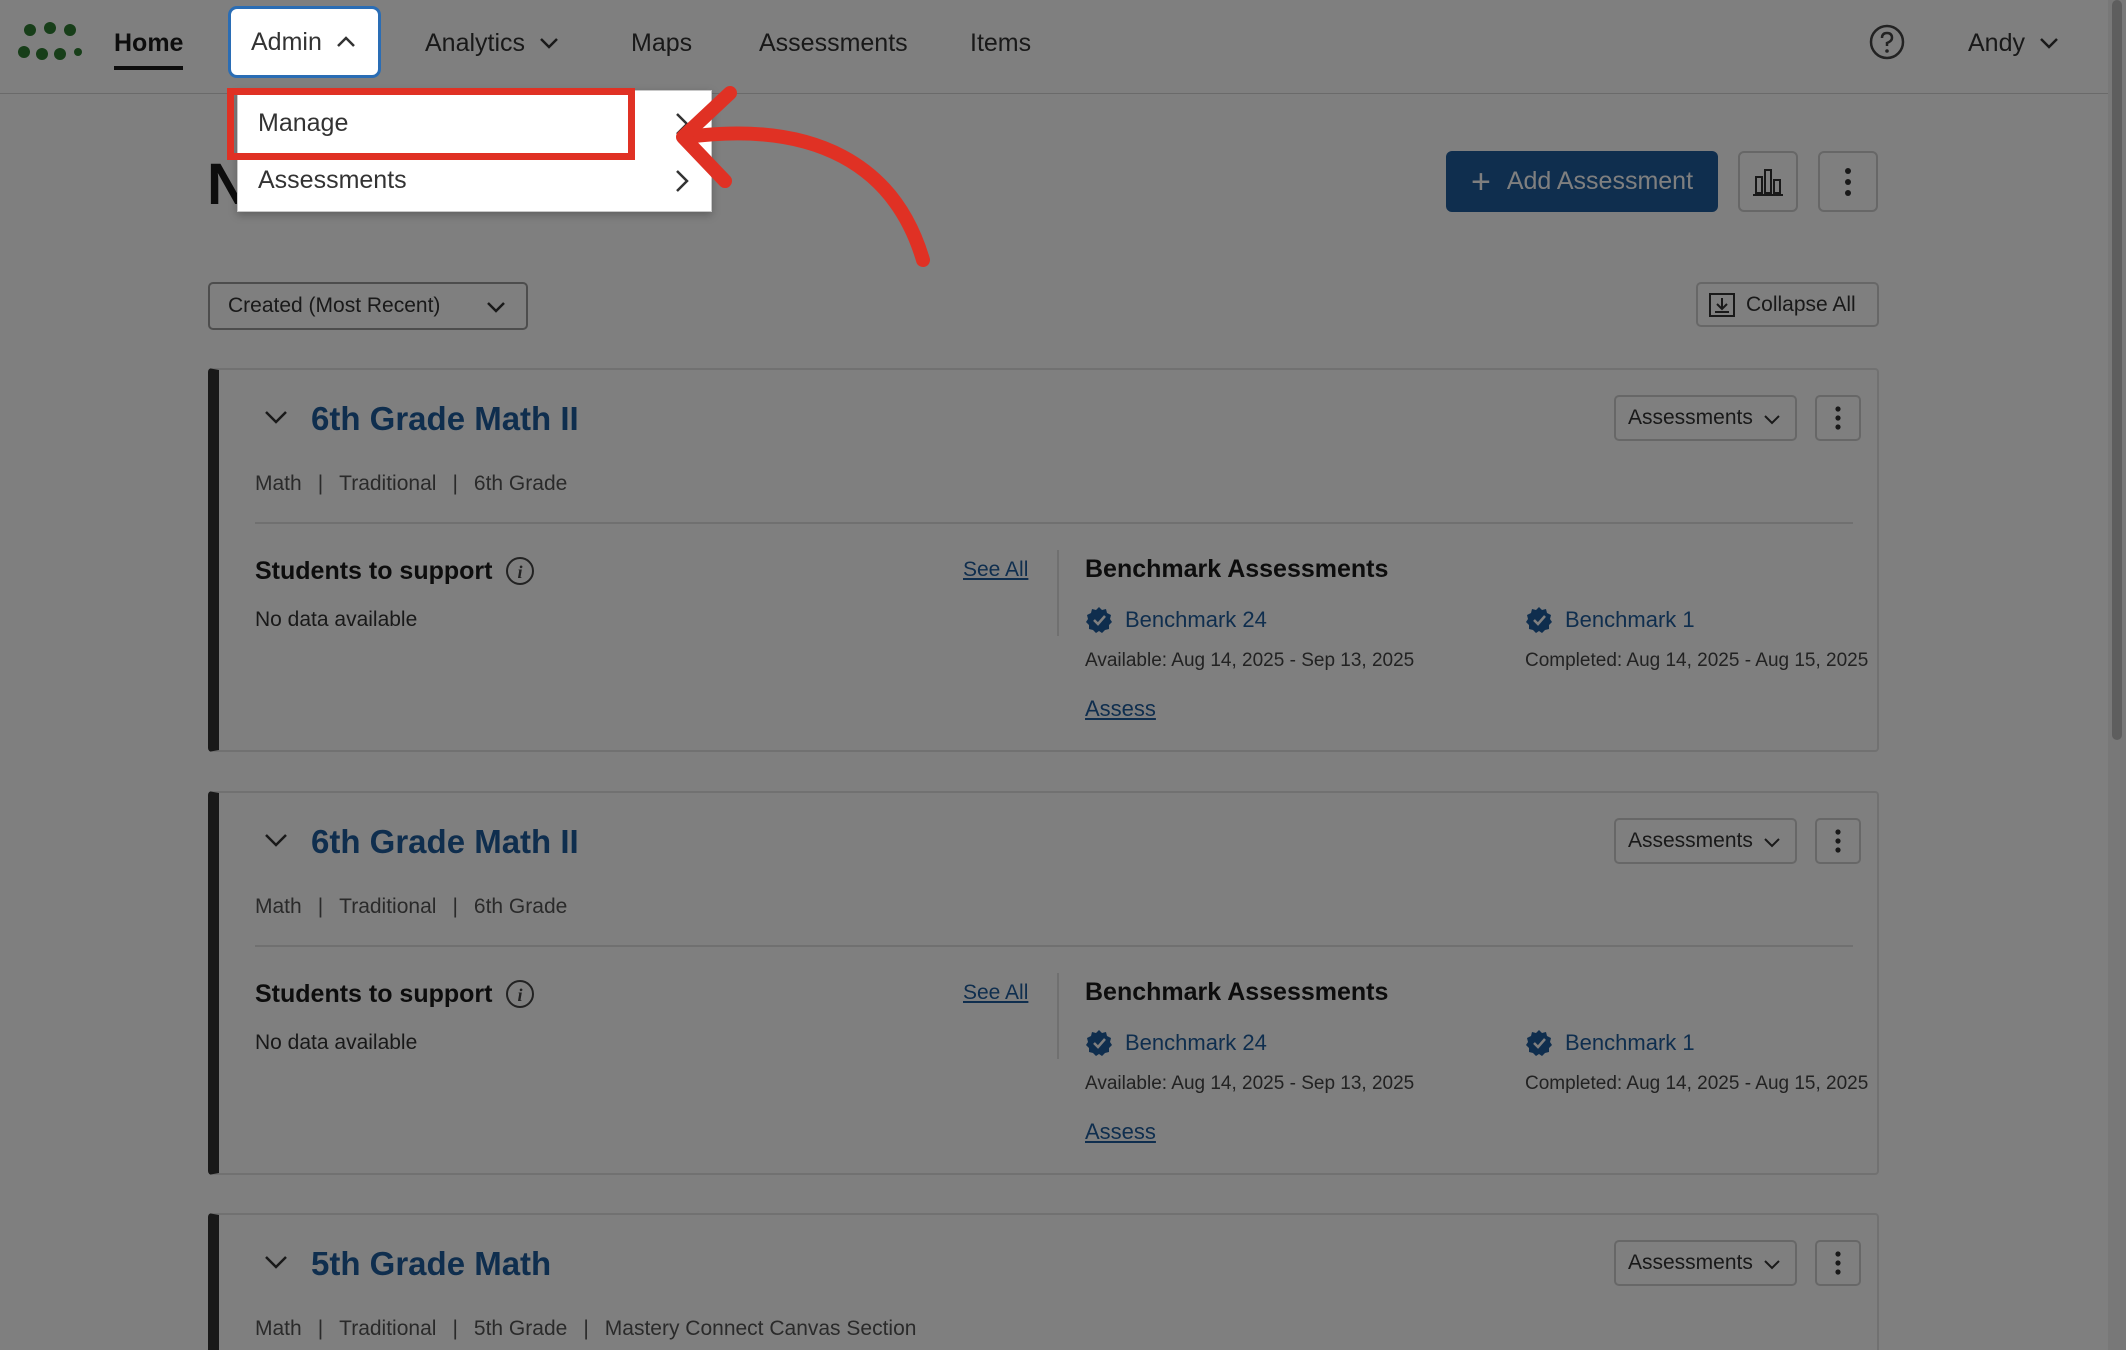  I want to click on chart-view-button, so click(1768, 181).